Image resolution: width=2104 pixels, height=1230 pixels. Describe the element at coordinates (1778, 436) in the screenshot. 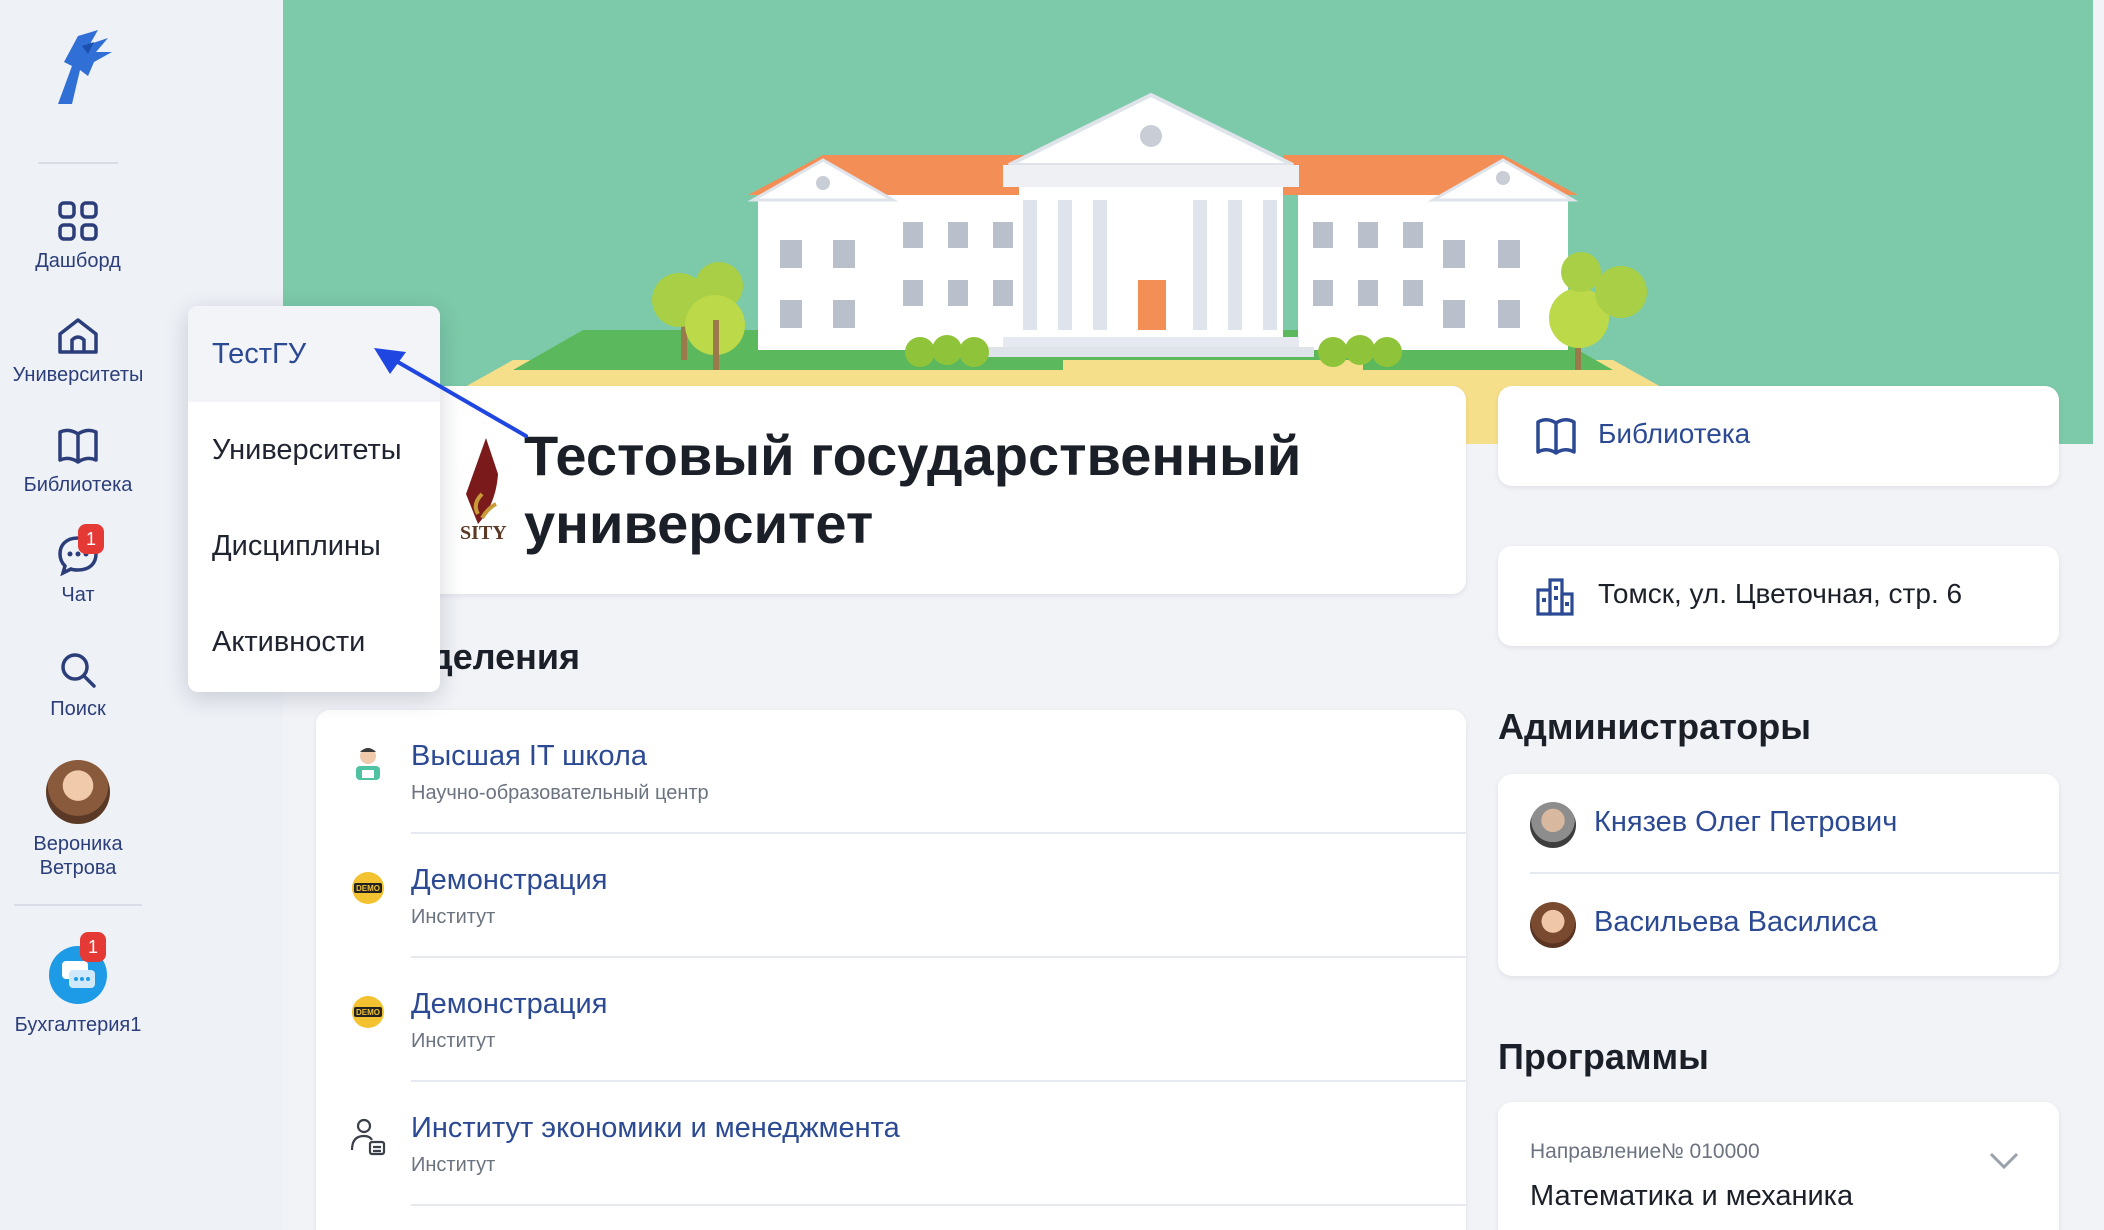

I see `library-link-card: Библиотека` at that location.